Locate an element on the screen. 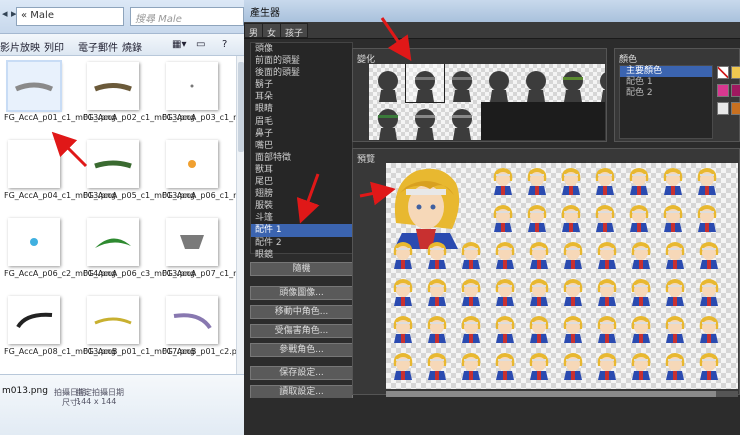 This screenshot has width=740, height=435. burn-button: 燒錄 is located at coordinates (132, 46).